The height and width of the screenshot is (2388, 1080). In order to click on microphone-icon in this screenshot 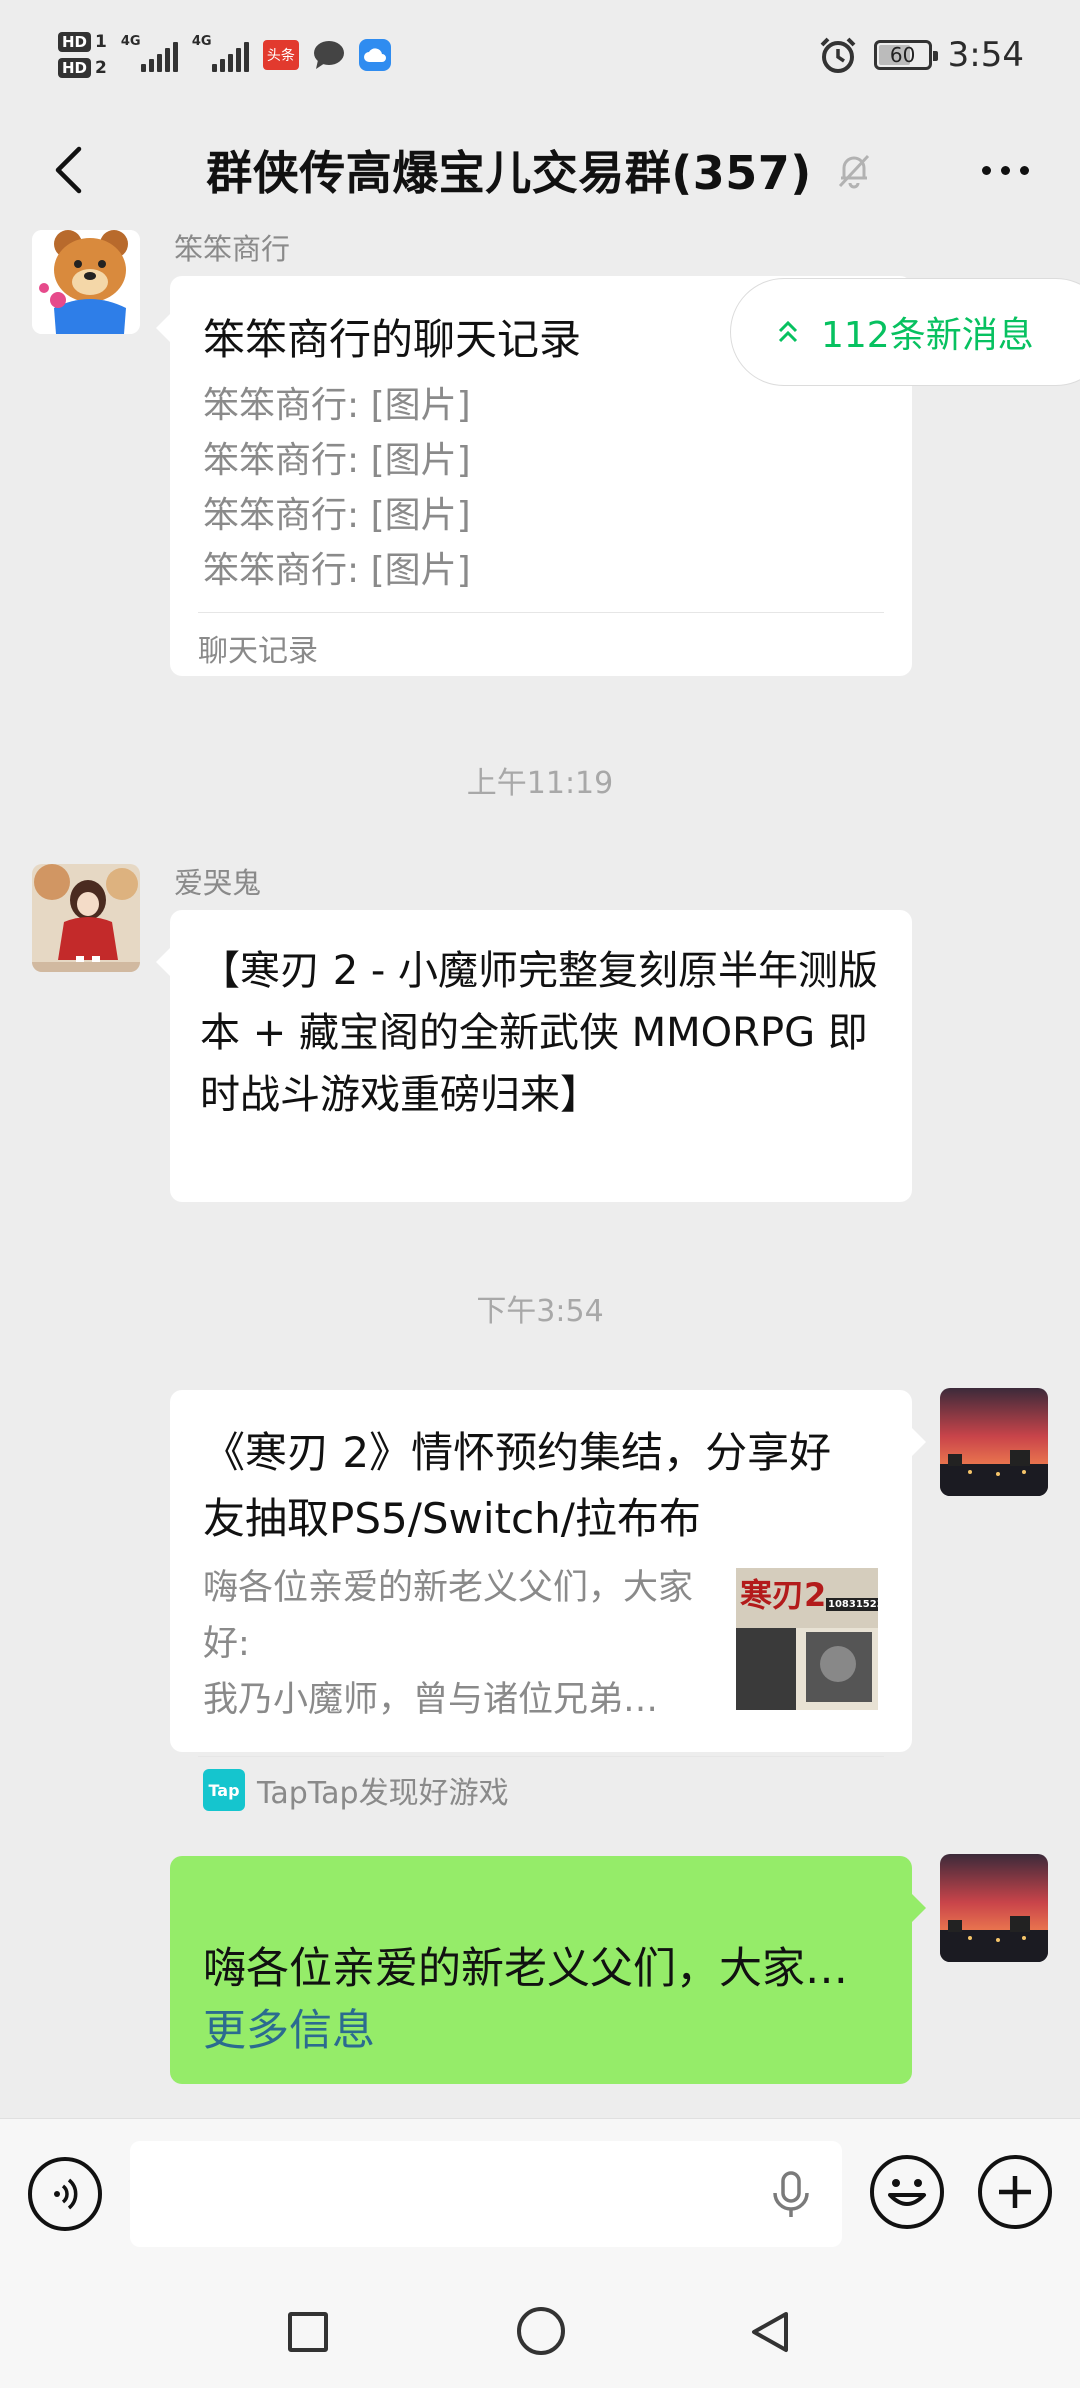, I will do `click(791, 2194)`.